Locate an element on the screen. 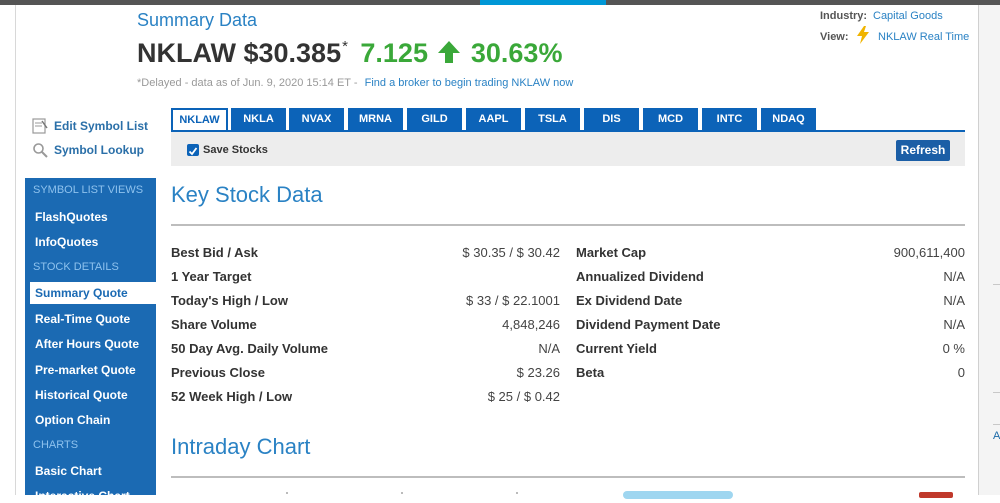 This screenshot has width=1000, height=503. net-change: 7.125 is located at coordinates (394, 53).